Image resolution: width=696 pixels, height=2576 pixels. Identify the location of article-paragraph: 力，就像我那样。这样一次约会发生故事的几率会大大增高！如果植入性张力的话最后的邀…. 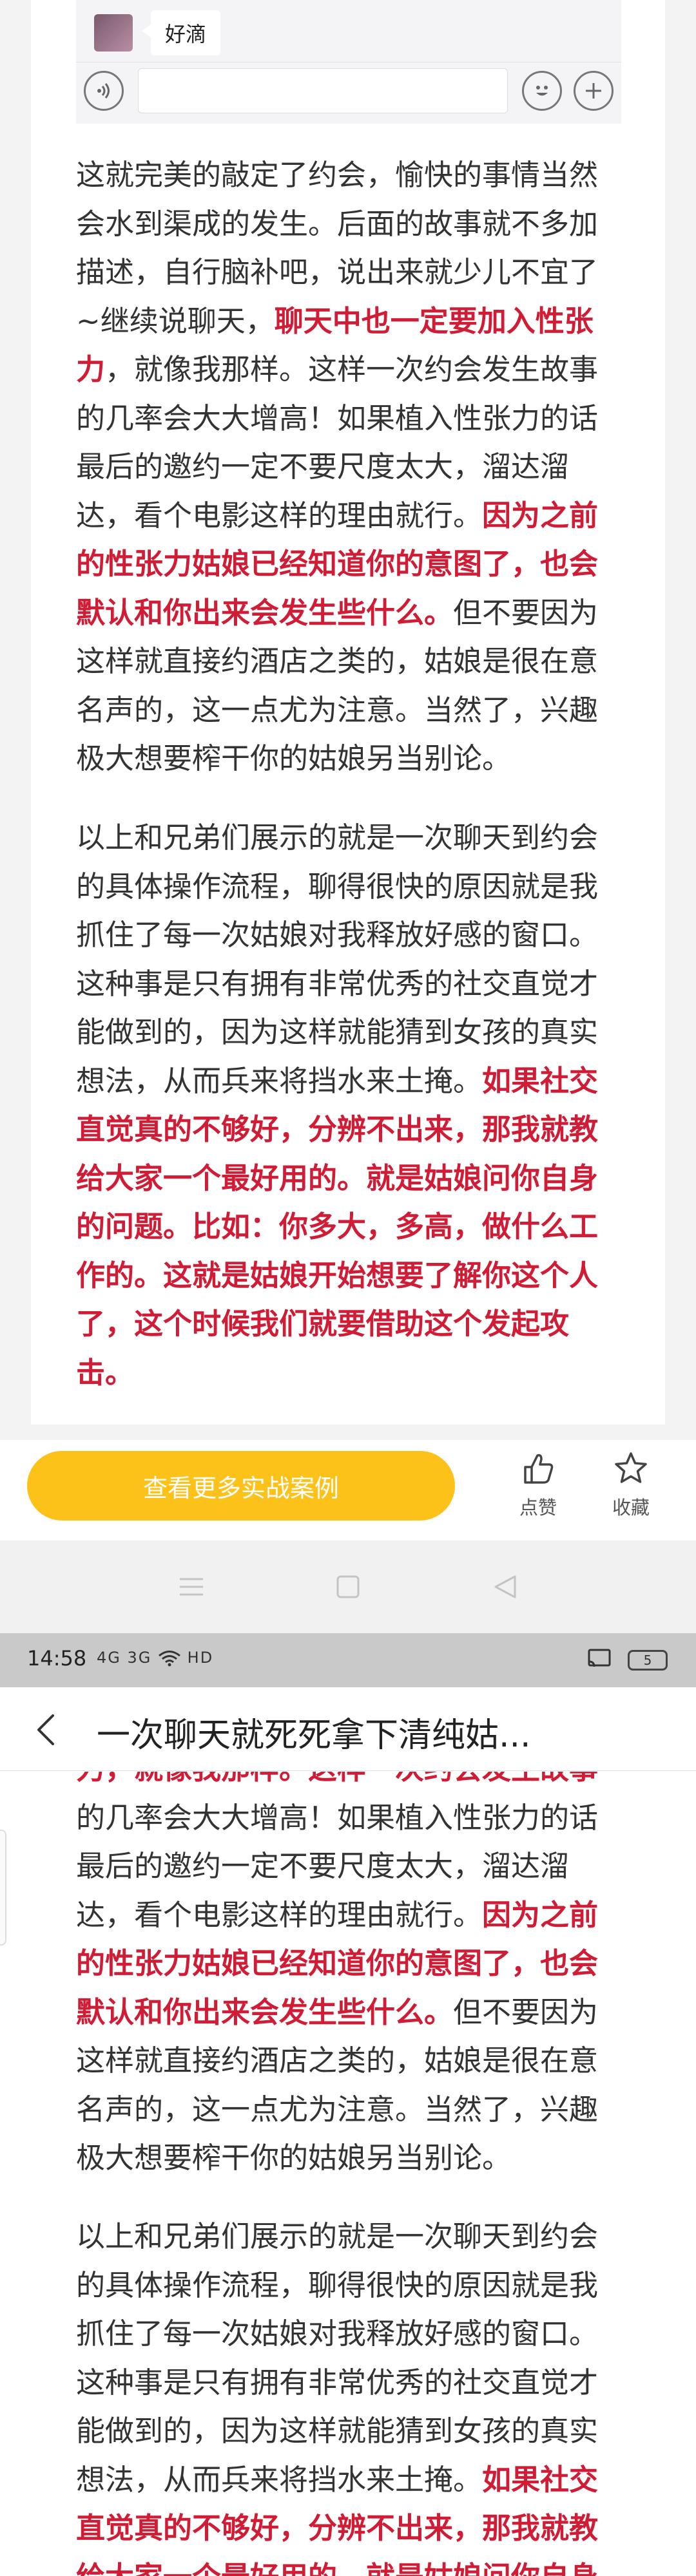
(348, 1977).